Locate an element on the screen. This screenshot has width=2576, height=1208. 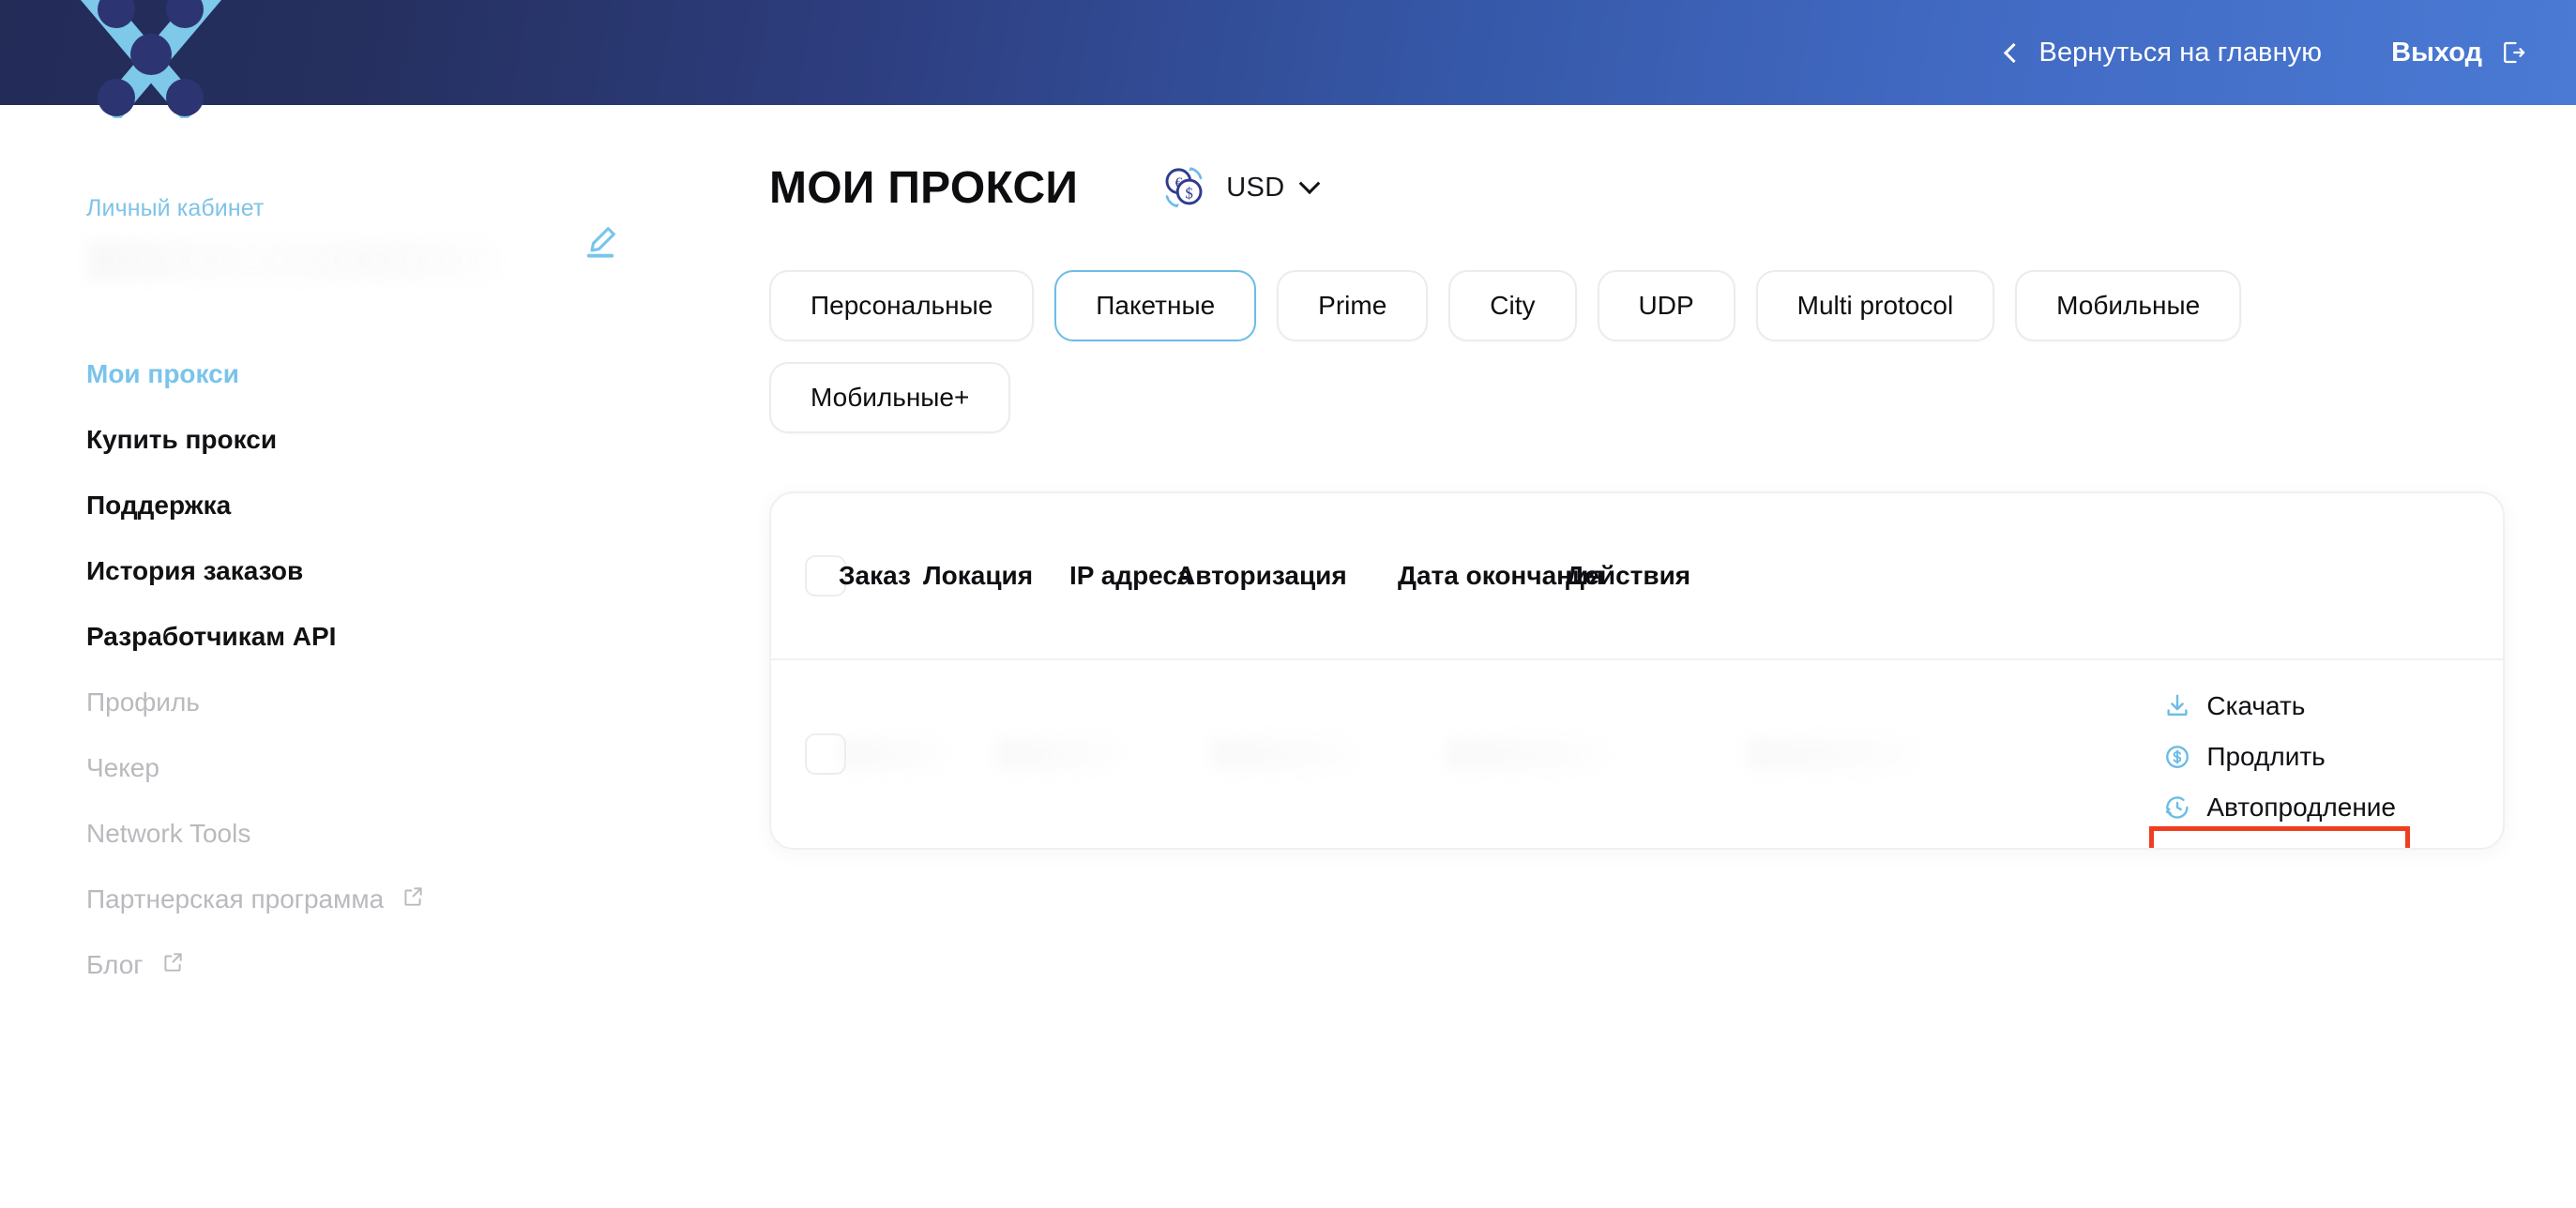
tab-label: Мобильные is located at coordinates (2128, 305).